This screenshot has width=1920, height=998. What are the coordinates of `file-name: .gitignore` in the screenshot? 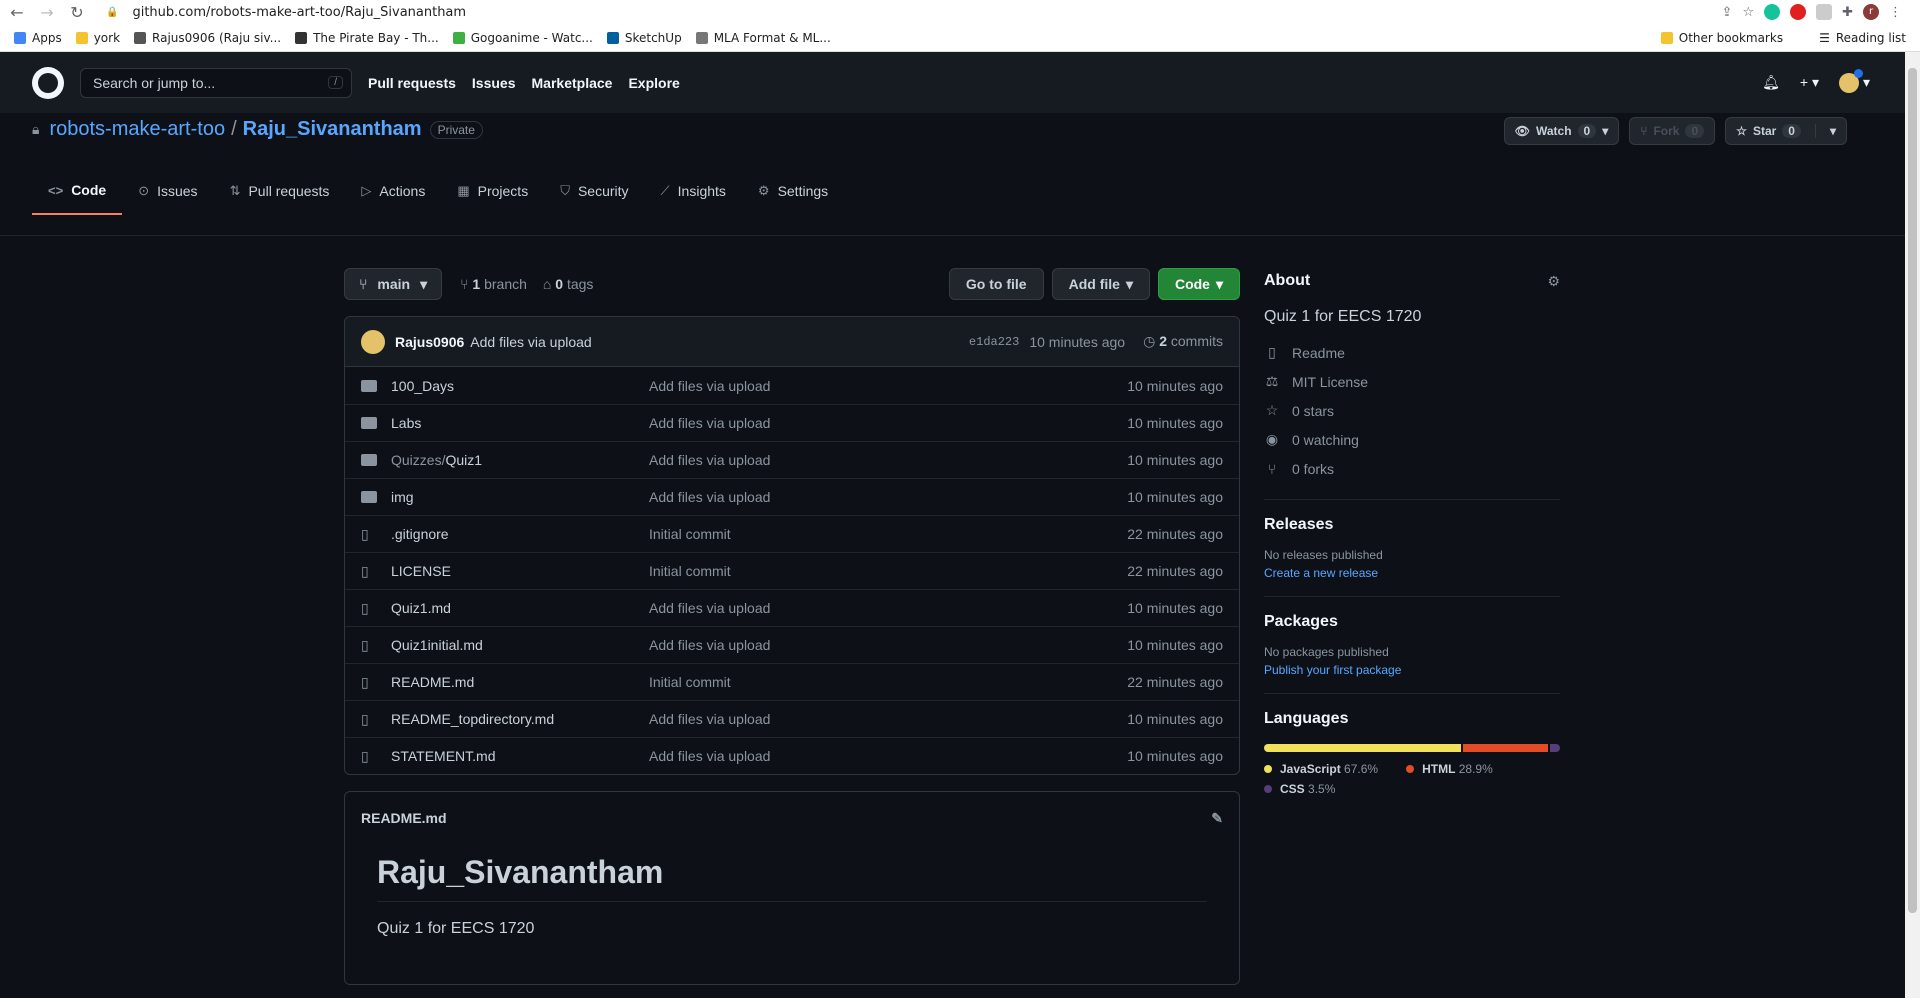 It's located at (520, 534).